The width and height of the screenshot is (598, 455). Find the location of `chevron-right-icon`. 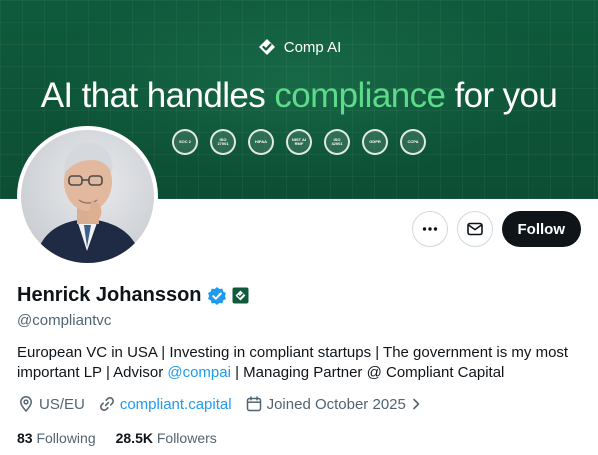

chevron-right-icon is located at coordinates (416, 404).